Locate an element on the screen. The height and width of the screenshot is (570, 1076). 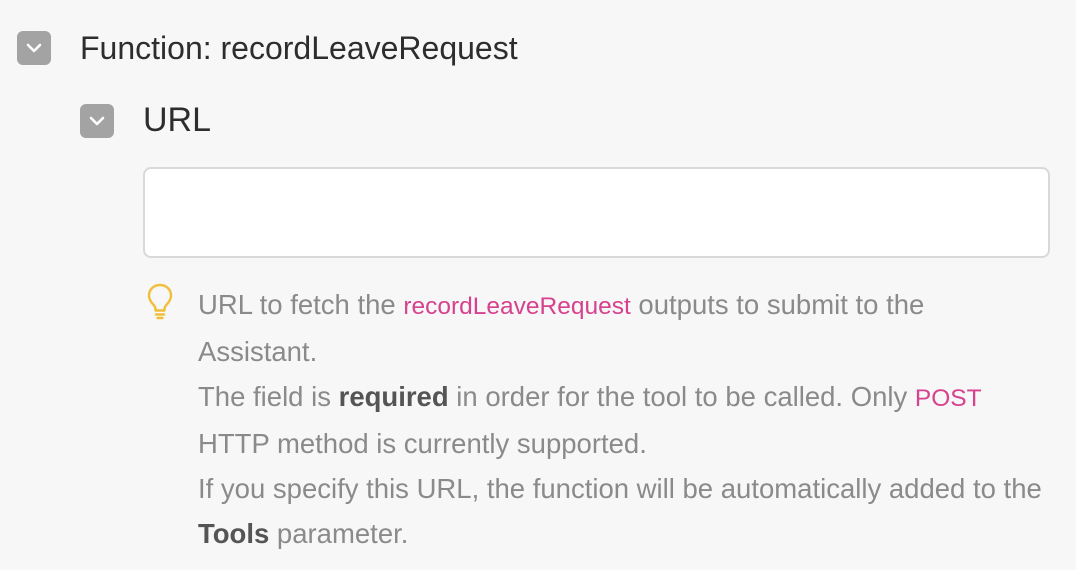
function-collapse-toggle is located at coordinates (34, 48).